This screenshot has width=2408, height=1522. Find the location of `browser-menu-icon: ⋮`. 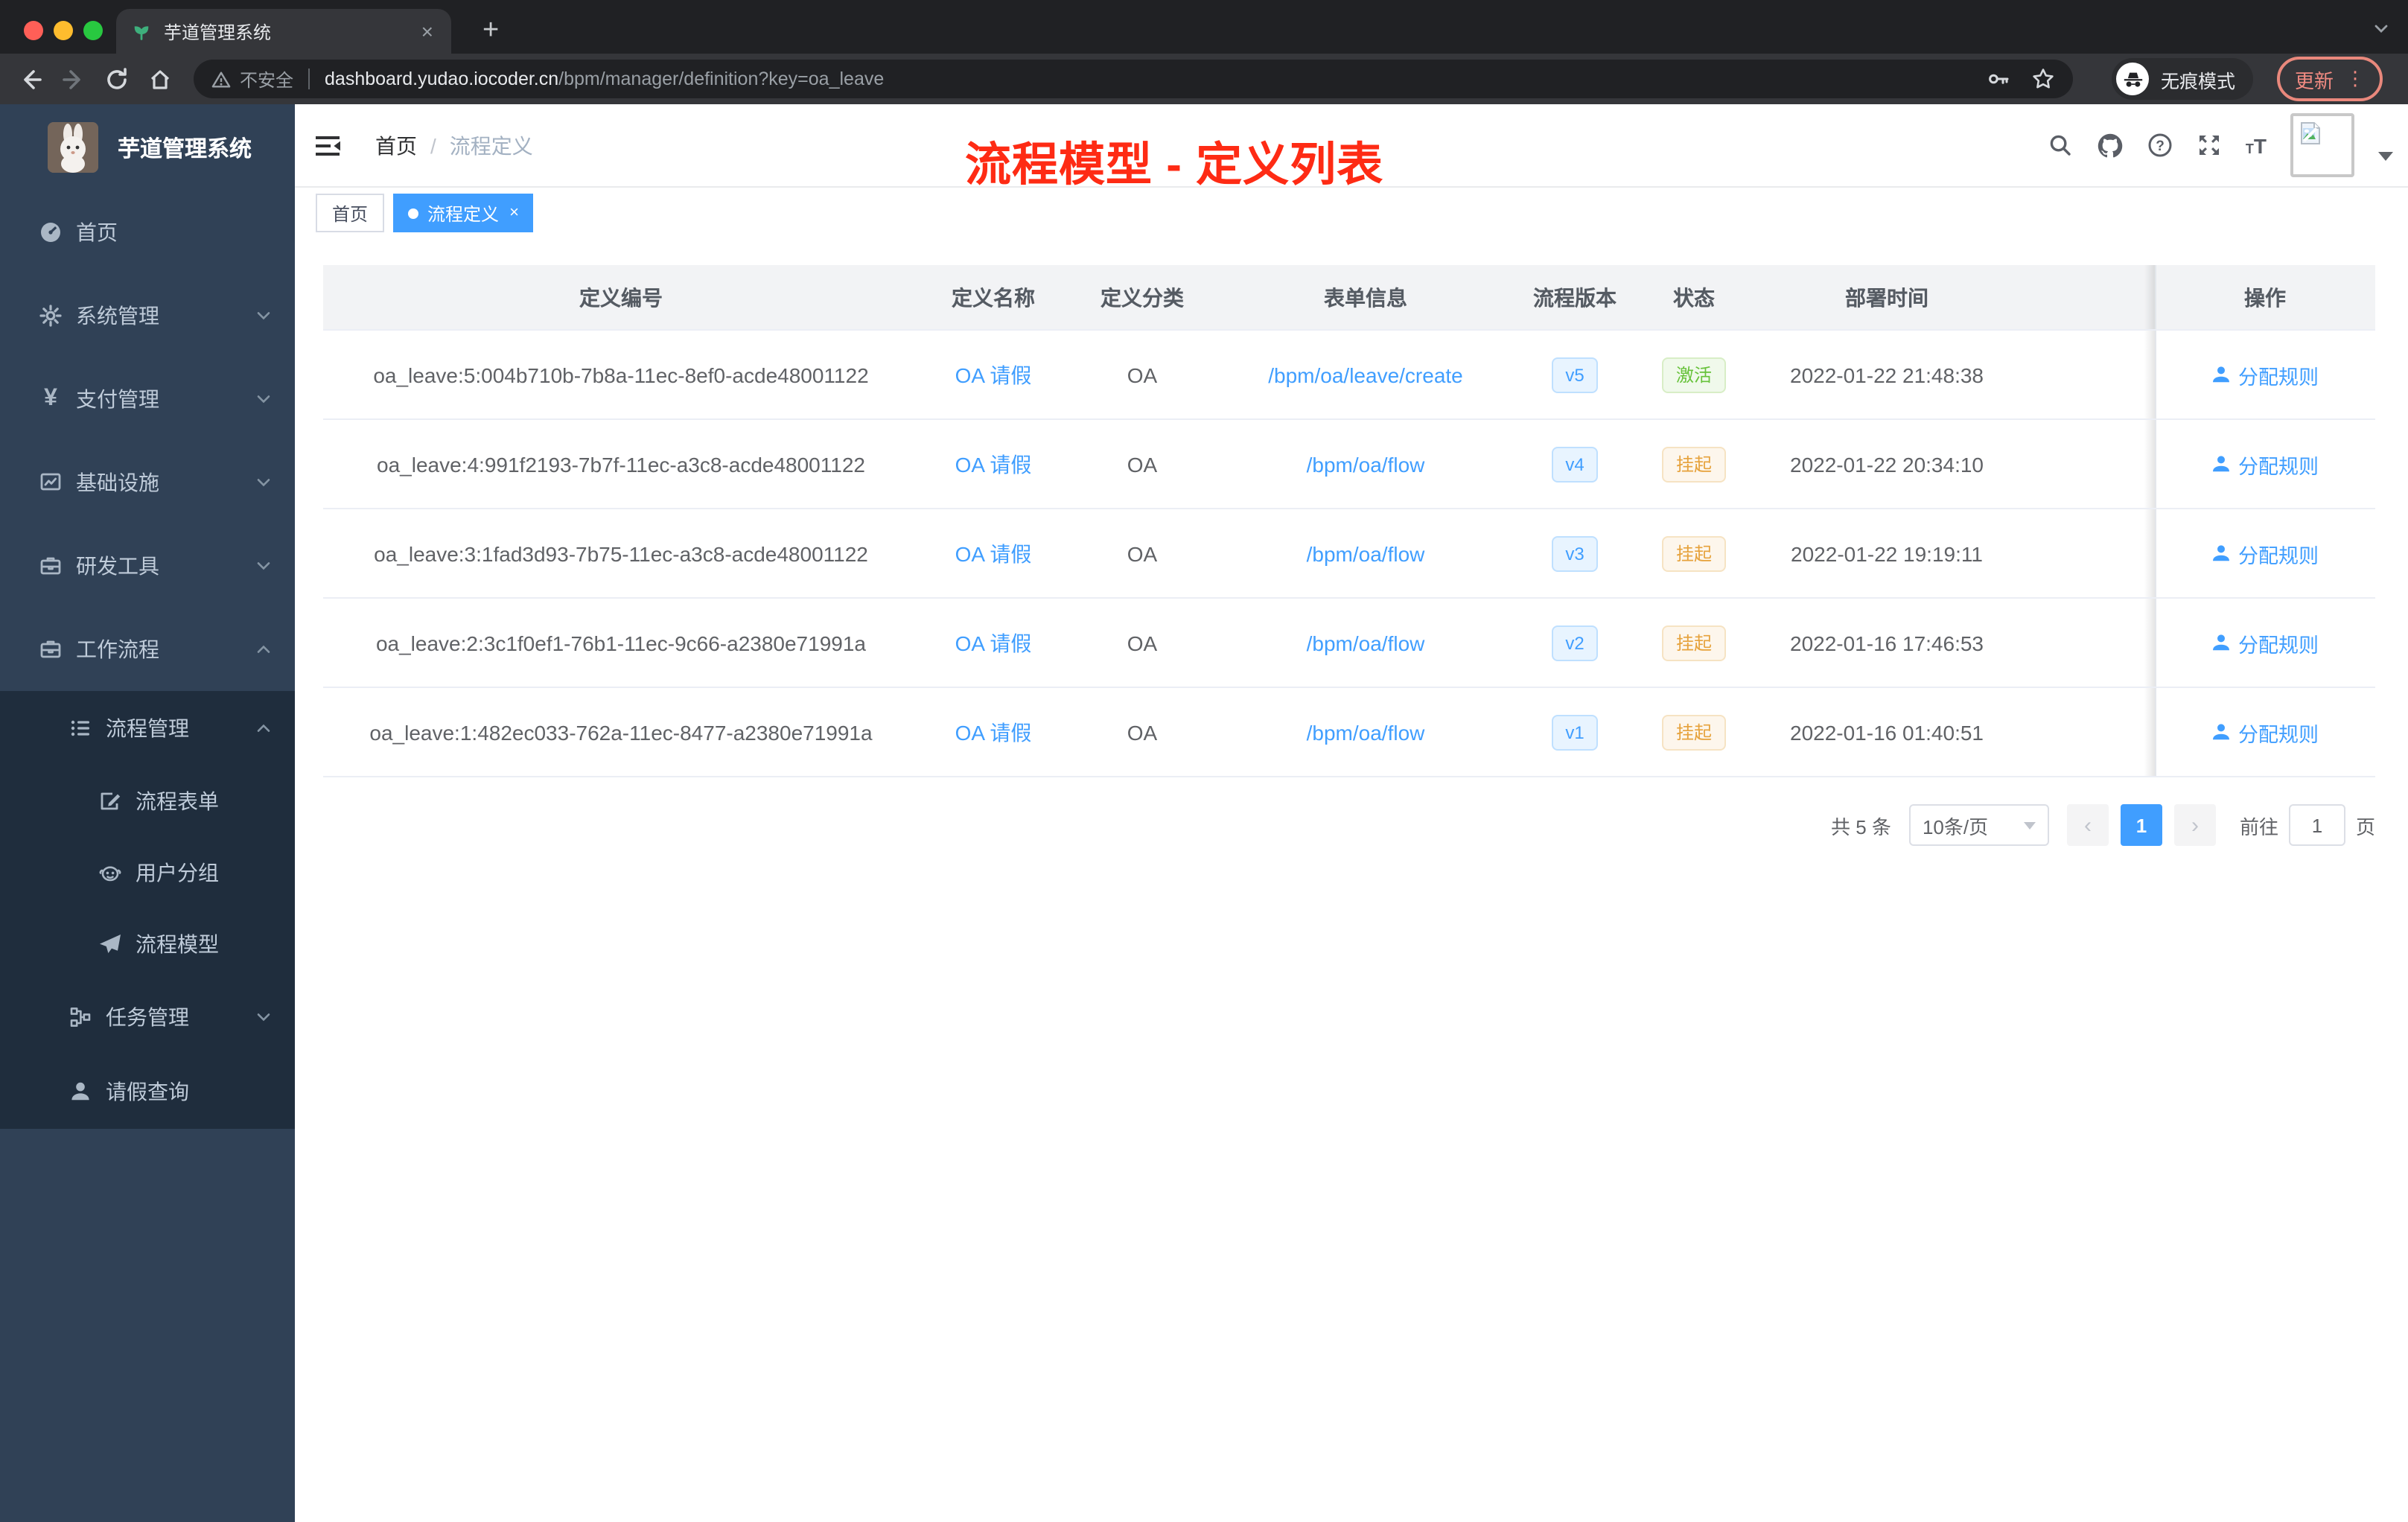

browser-menu-icon: ⋮ is located at coordinates (2355, 79).